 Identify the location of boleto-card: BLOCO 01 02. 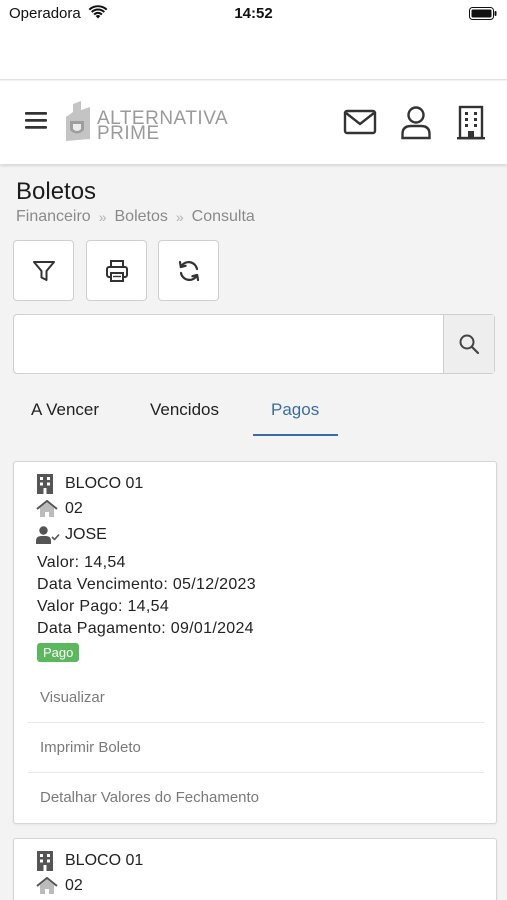
(255, 869).